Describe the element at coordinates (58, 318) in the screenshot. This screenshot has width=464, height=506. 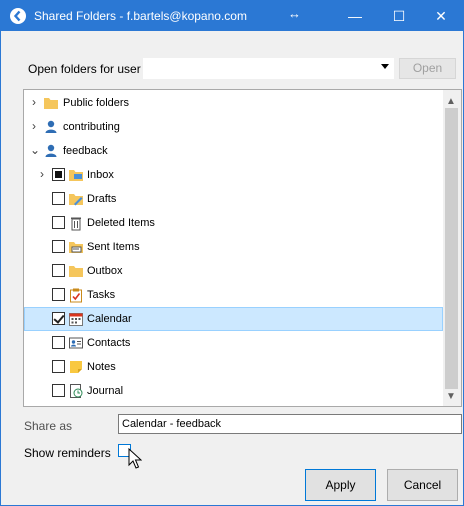
I see `calendar-checkbox` at that location.